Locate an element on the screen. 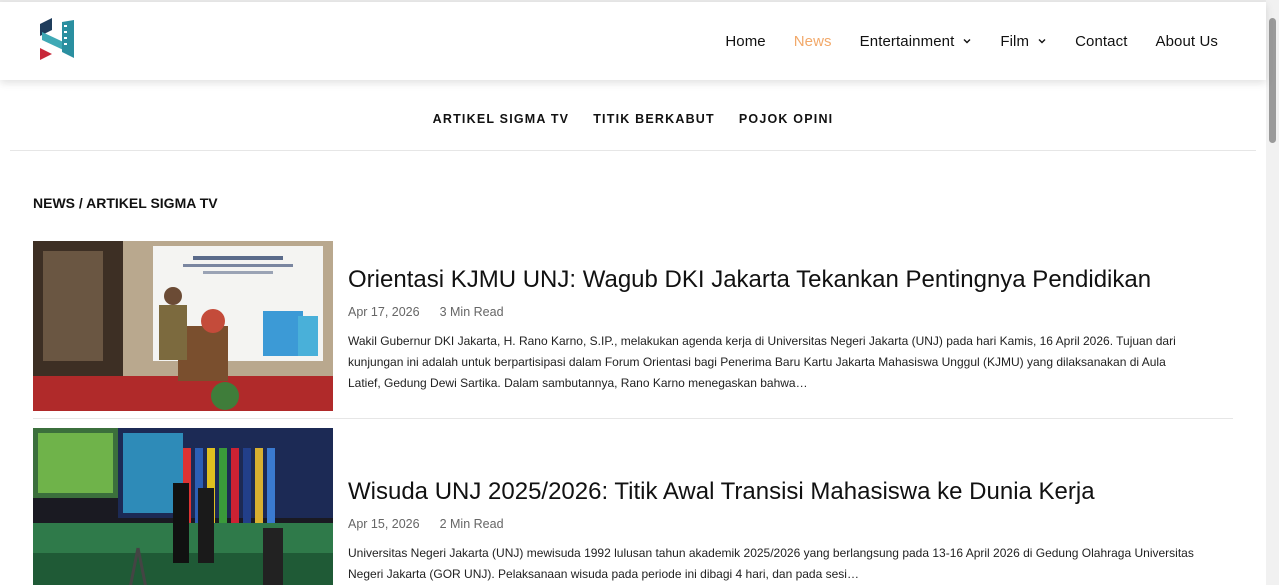 The width and height of the screenshot is (1279, 585). nav-film: Film is located at coordinates (1023, 41).